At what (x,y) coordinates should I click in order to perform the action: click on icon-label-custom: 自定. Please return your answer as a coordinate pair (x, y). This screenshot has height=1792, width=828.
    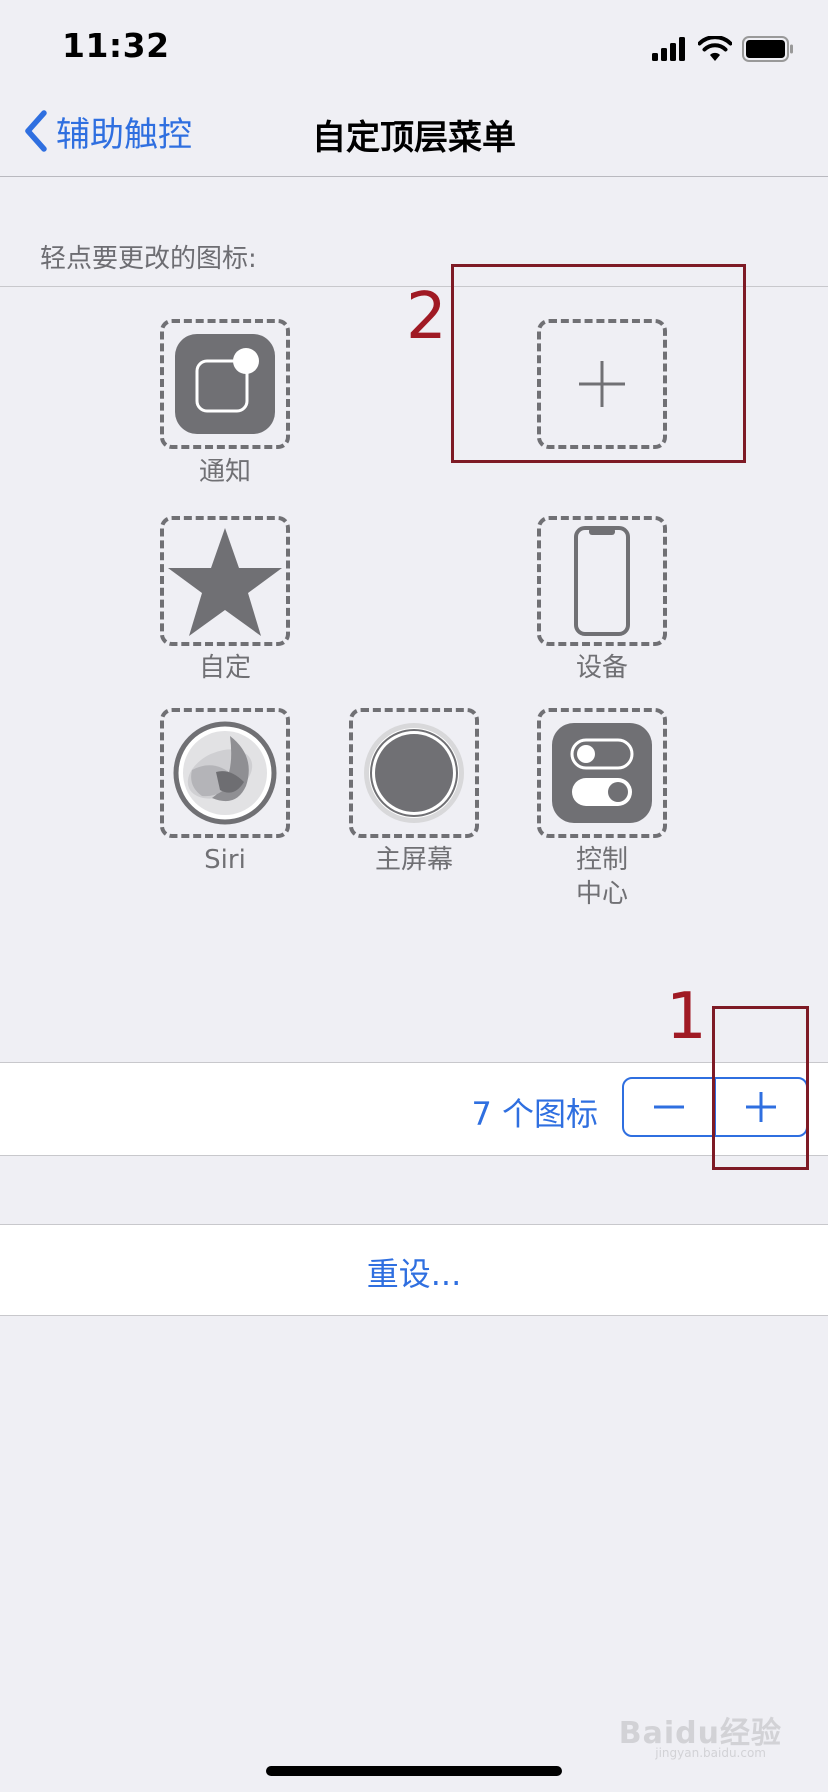
    Looking at the image, I should click on (224, 668).